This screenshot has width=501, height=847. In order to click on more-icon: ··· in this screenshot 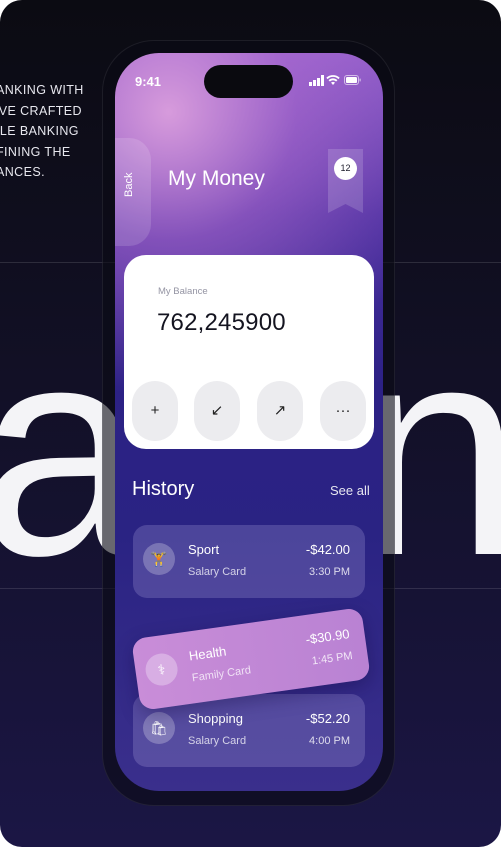, I will do `click(343, 410)`.